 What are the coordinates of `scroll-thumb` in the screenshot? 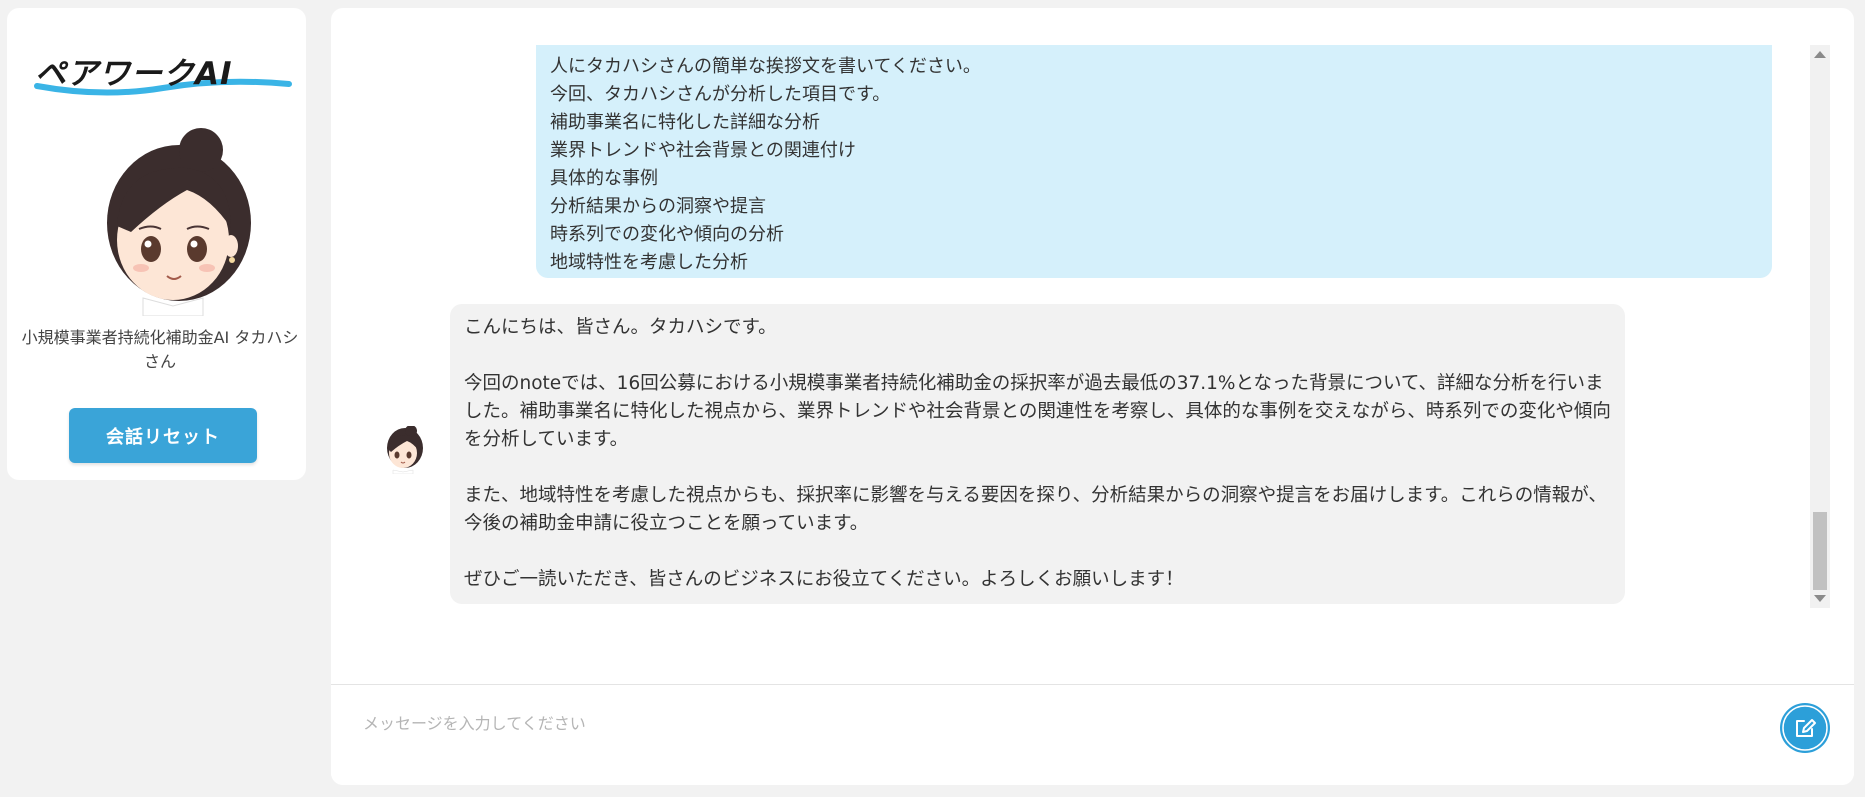 It's located at (1820, 551).